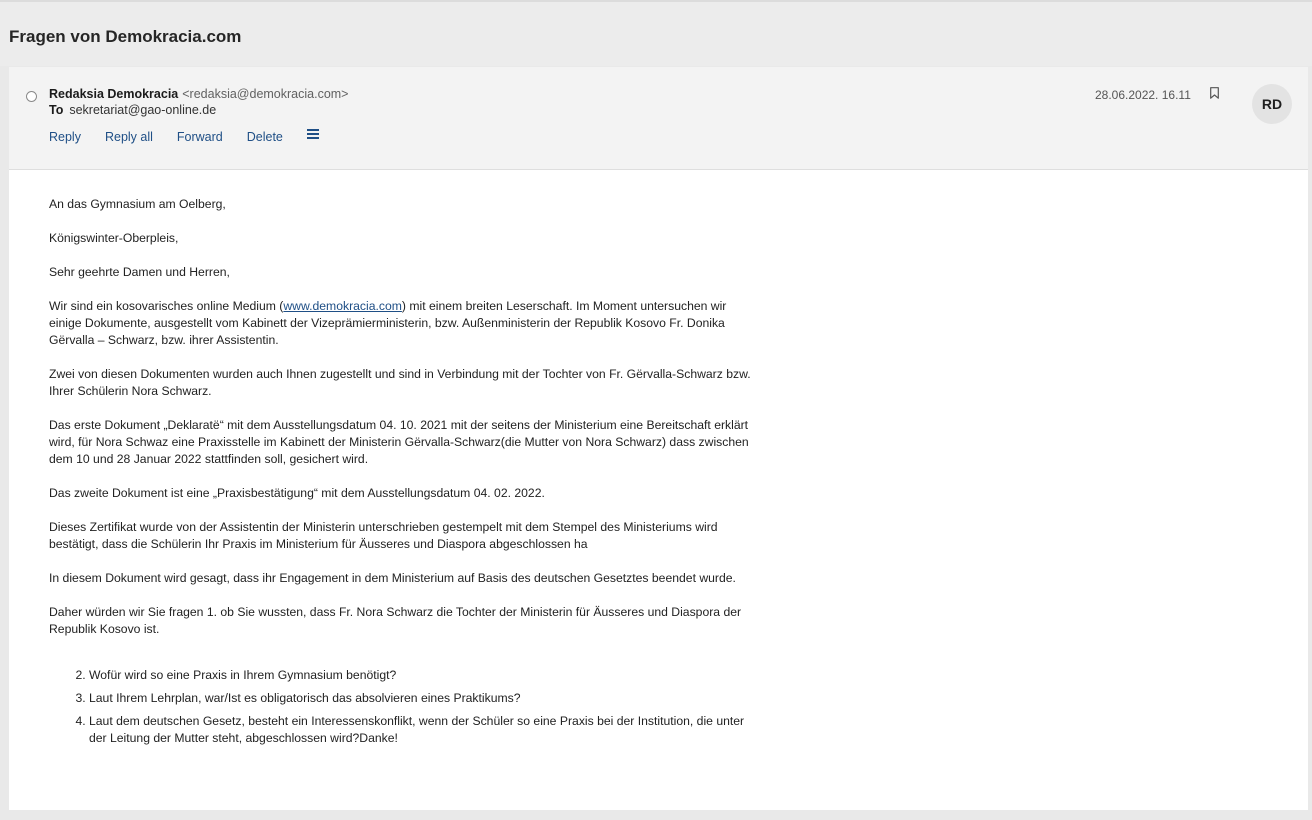  I want to click on body-paragraph: Sehr geehrte Damen und Herren,, so click(139, 272).